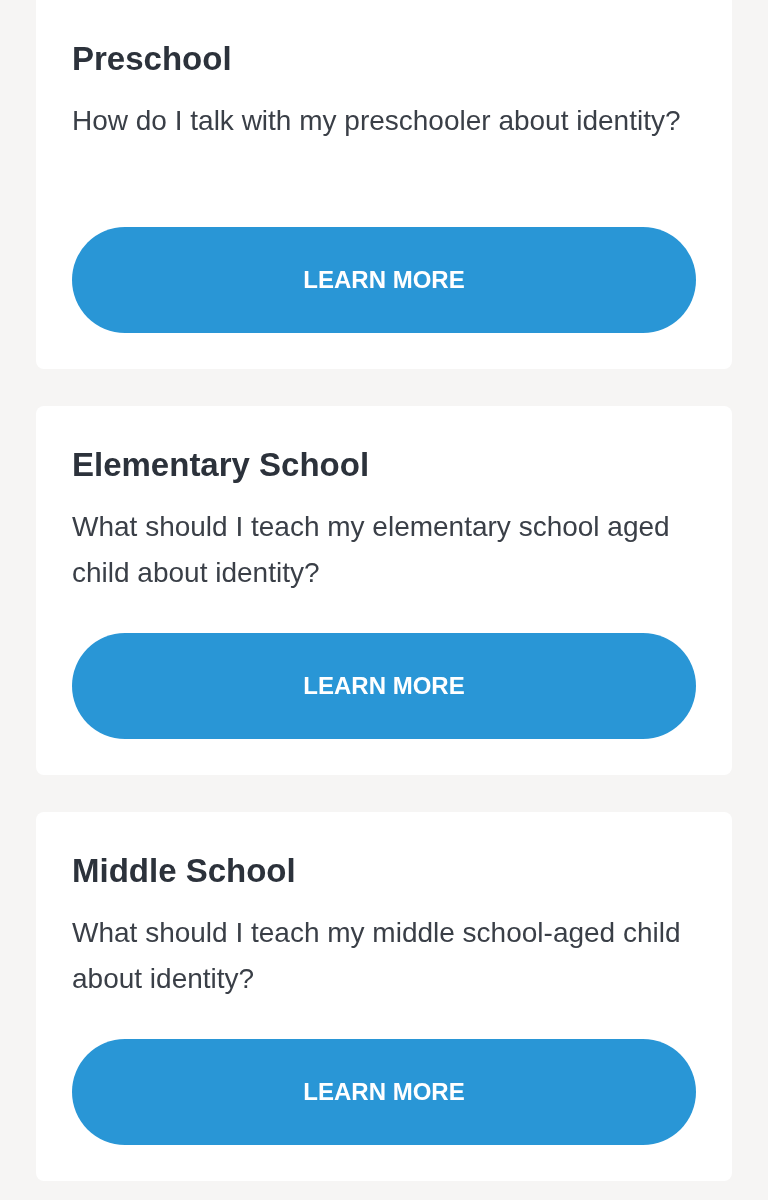 The height and width of the screenshot is (1200, 768). I want to click on card-question: How do I talk with my preschooler about identity?, so click(377, 121).